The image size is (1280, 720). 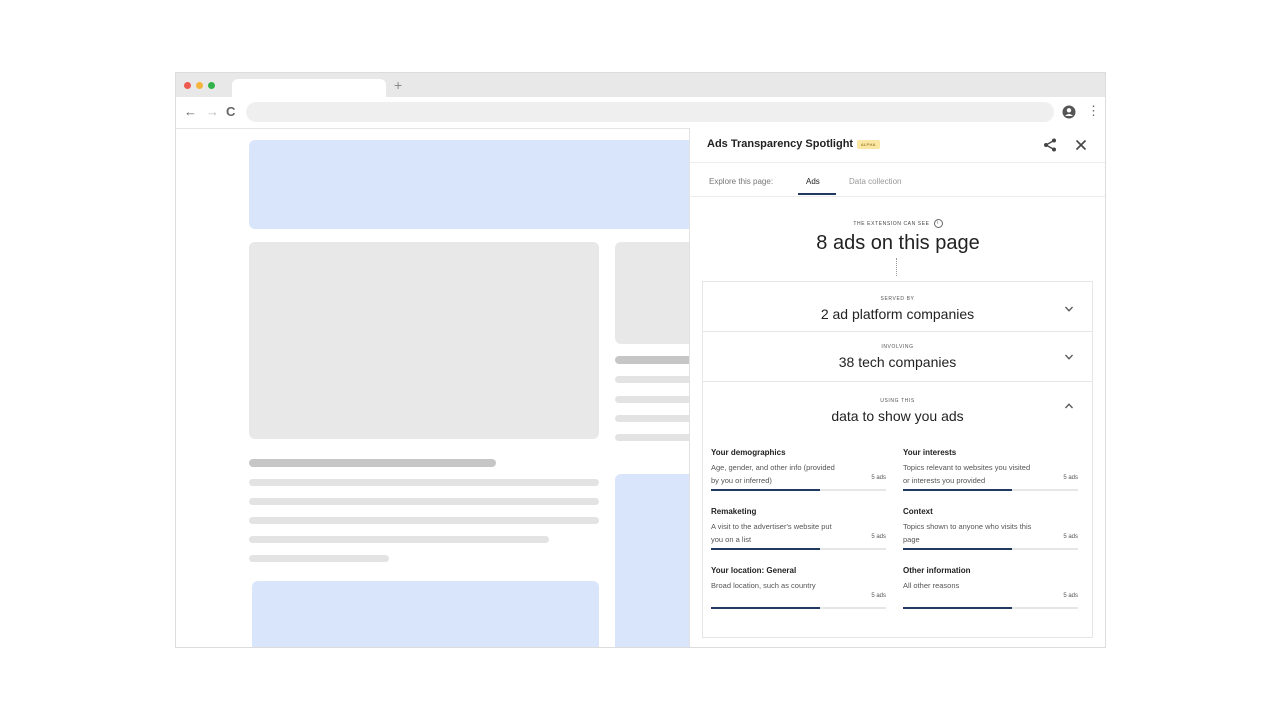 What do you see at coordinates (199, 85) in the screenshot?
I see `minimize-window-dot` at bounding box center [199, 85].